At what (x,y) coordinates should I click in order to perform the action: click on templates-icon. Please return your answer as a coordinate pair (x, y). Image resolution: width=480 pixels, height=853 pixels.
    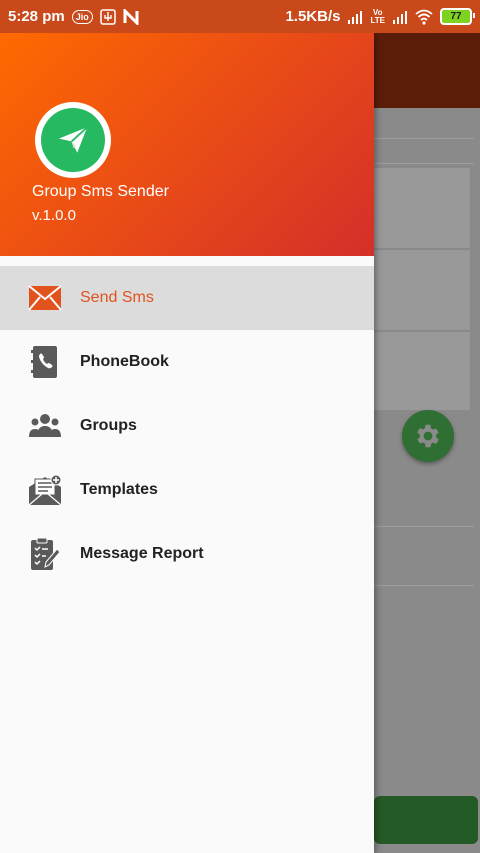
    Looking at the image, I should click on (45, 490).